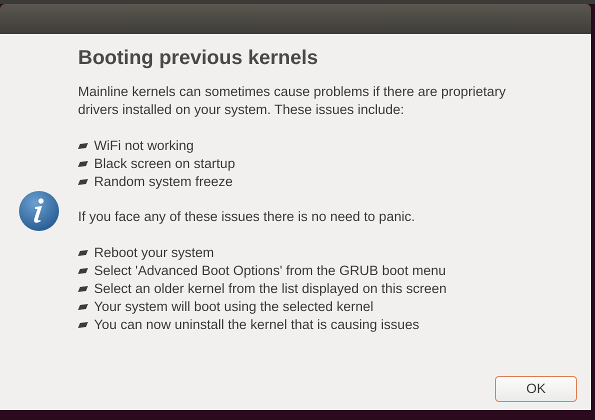 This screenshot has height=420, width=595. I want to click on step-item: You can now uninstall the kernel that is causing issues, so click(257, 325).